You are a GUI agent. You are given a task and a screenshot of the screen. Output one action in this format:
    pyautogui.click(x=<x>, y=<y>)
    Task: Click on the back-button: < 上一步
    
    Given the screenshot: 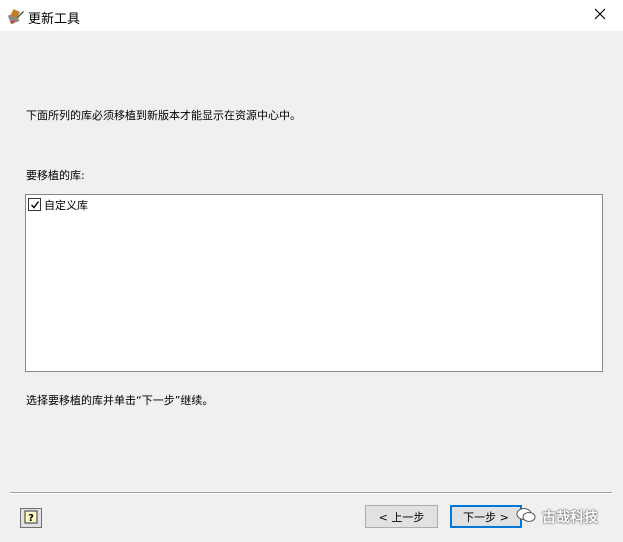 What is the action you would take?
    pyautogui.click(x=401, y=516)
    